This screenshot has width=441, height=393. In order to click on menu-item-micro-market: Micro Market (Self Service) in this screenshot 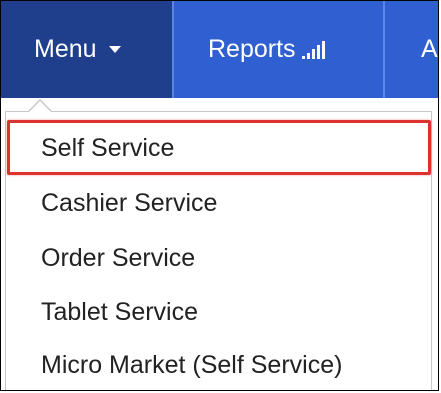, I will do `click(191, 365)`.